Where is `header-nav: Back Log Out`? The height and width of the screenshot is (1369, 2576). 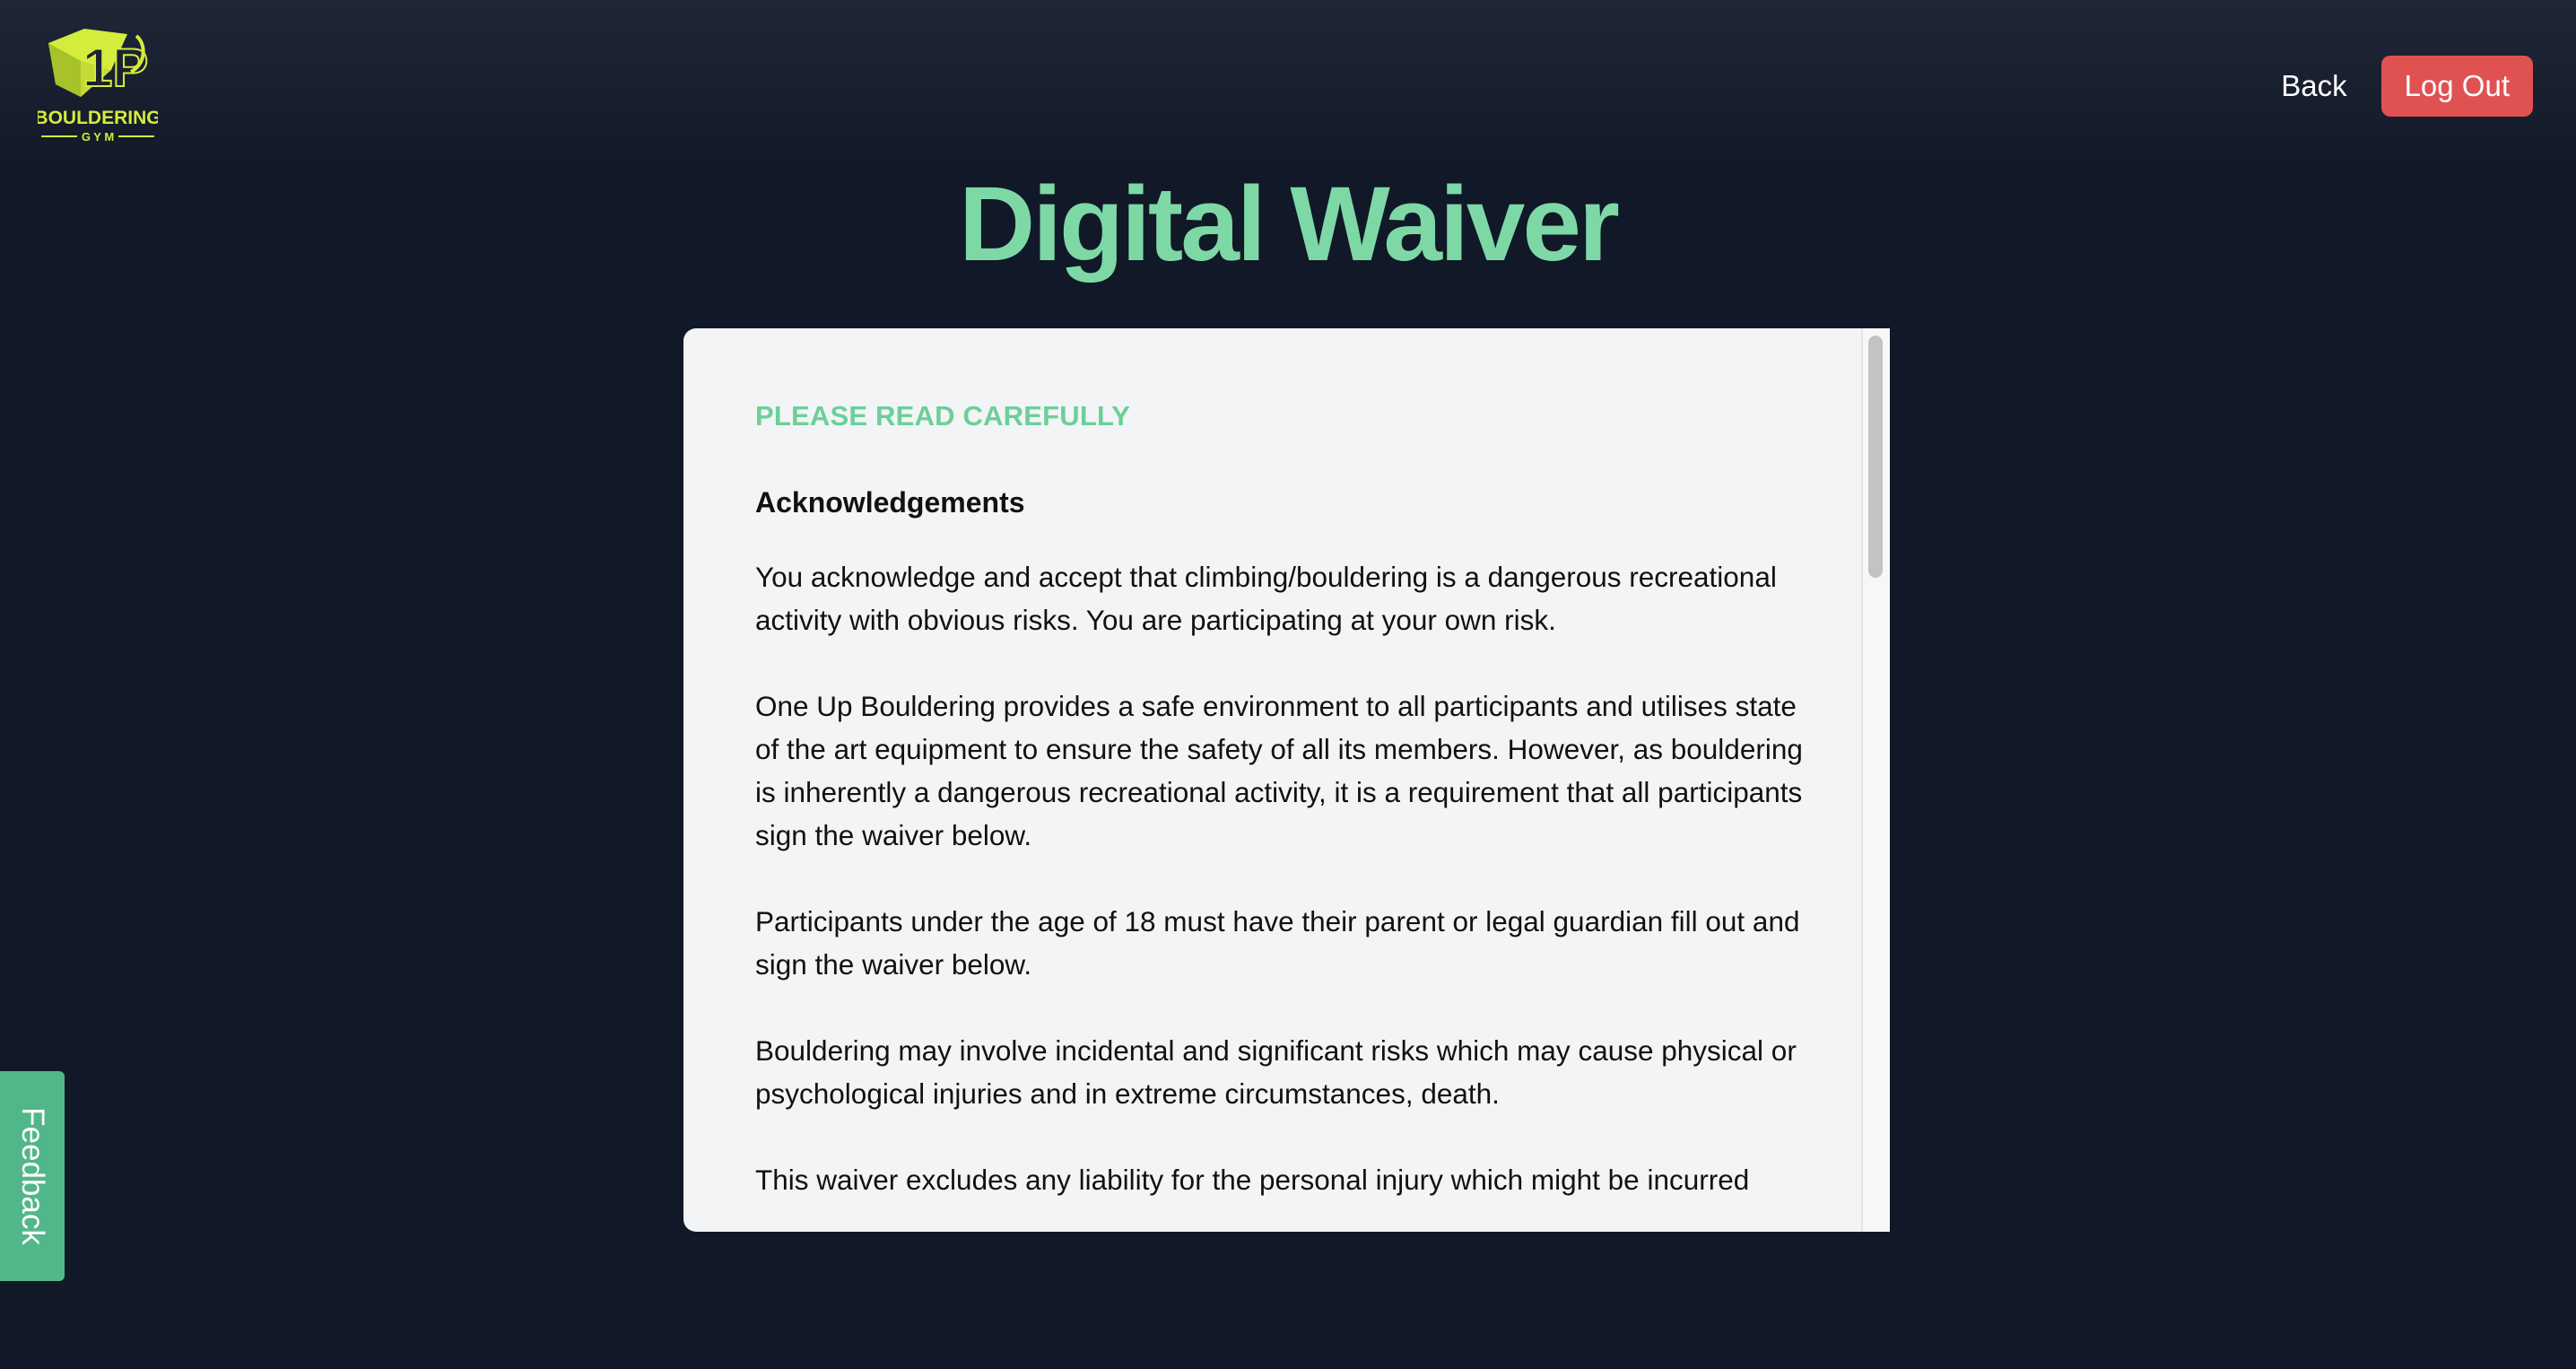 header-nav: Back Log Out is located at coordinates (2407, 86).